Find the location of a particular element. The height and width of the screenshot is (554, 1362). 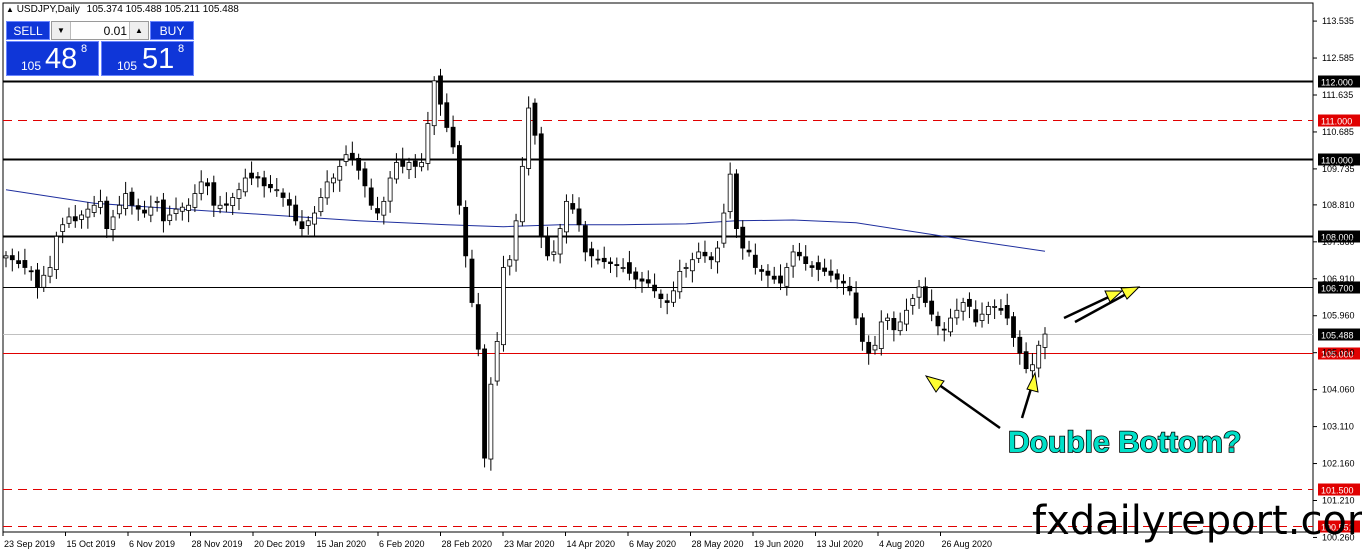

buy-button: BUY is located at coordinates (172, 30).